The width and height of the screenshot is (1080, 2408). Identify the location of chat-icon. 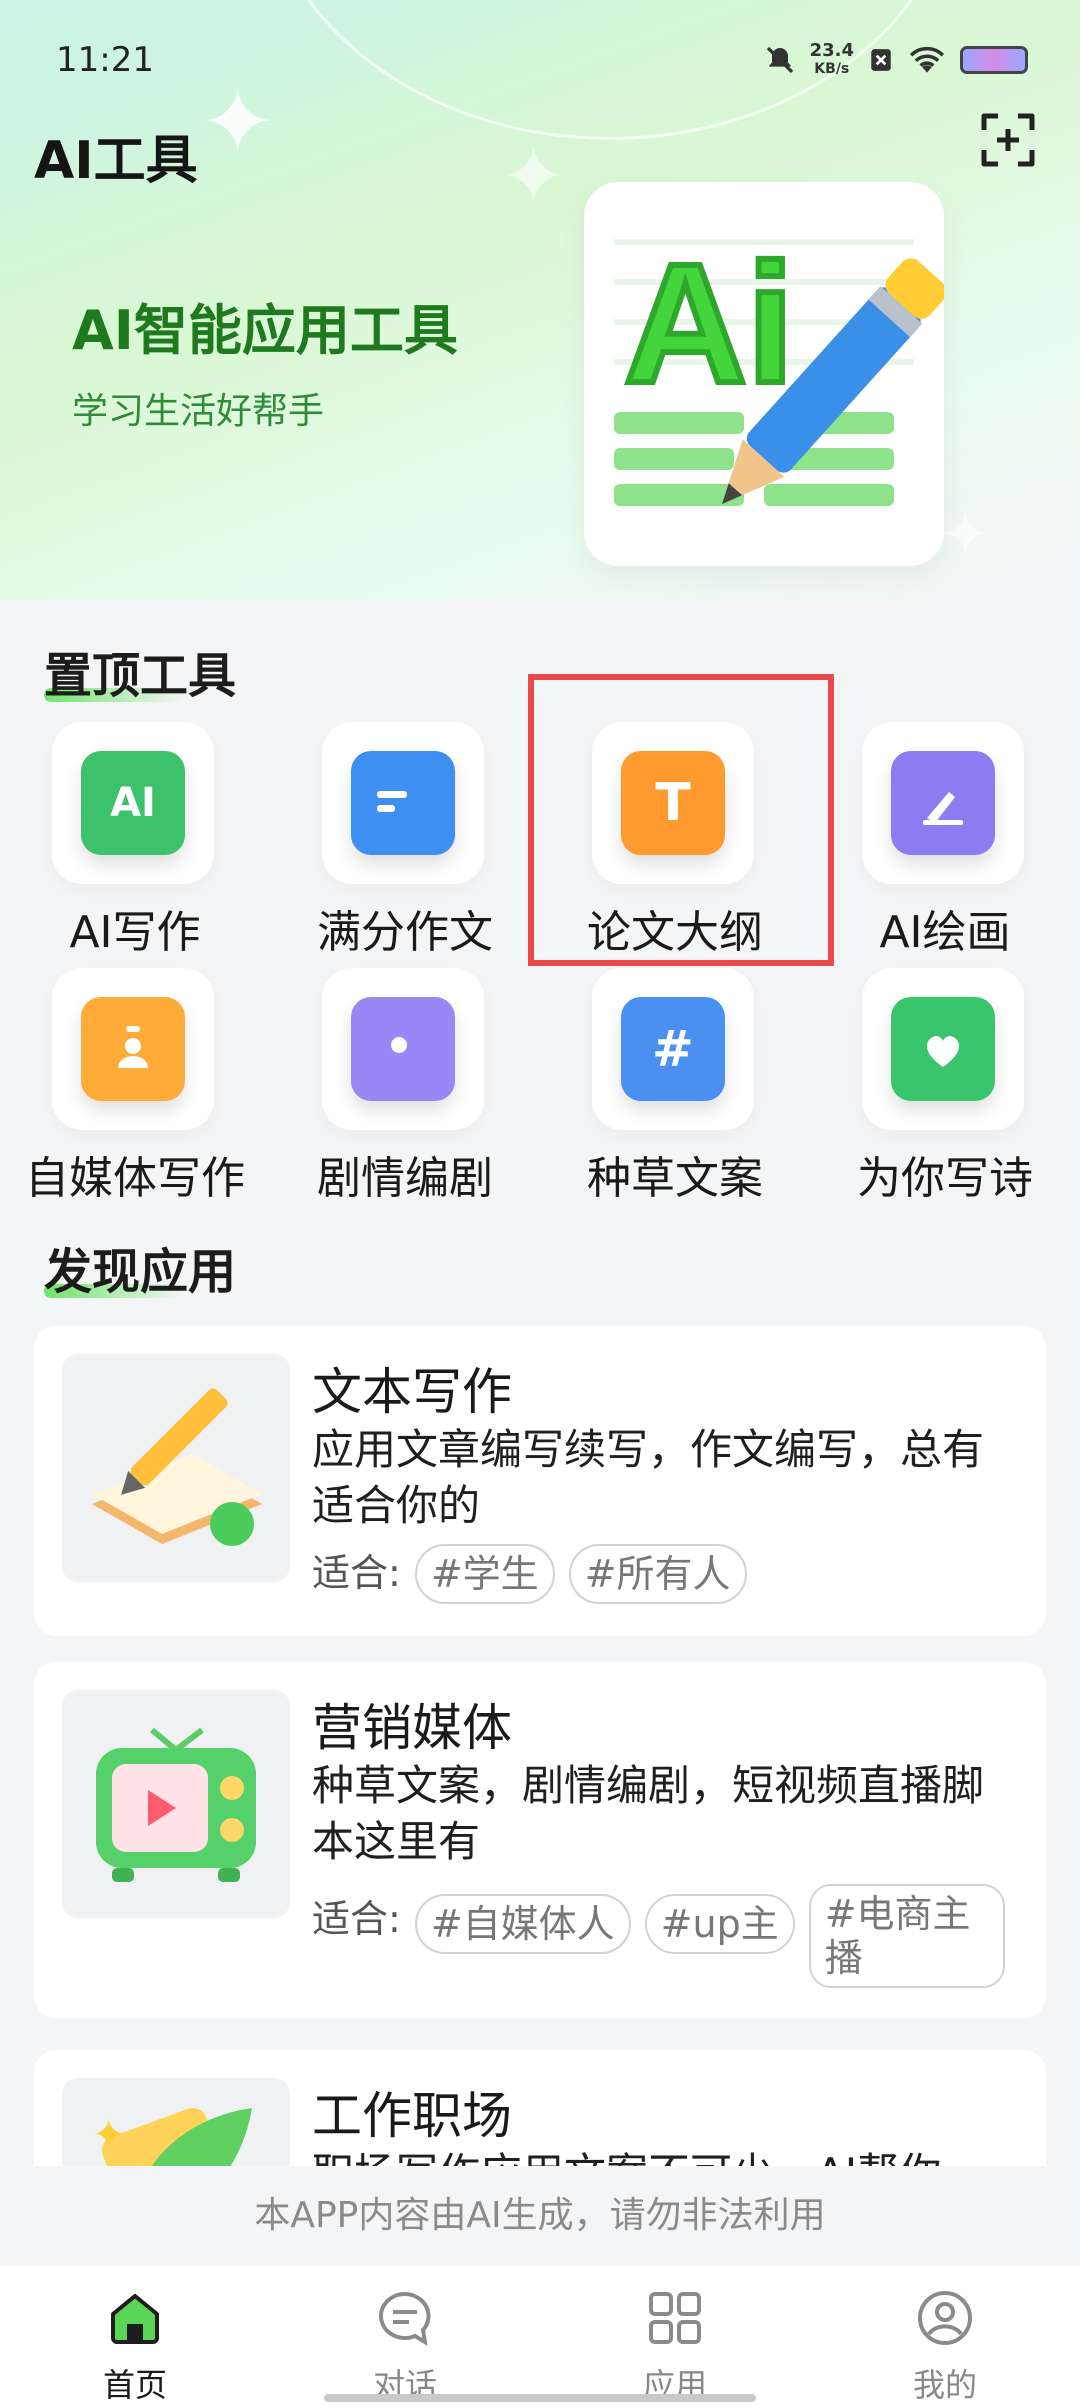
(405, 2318).